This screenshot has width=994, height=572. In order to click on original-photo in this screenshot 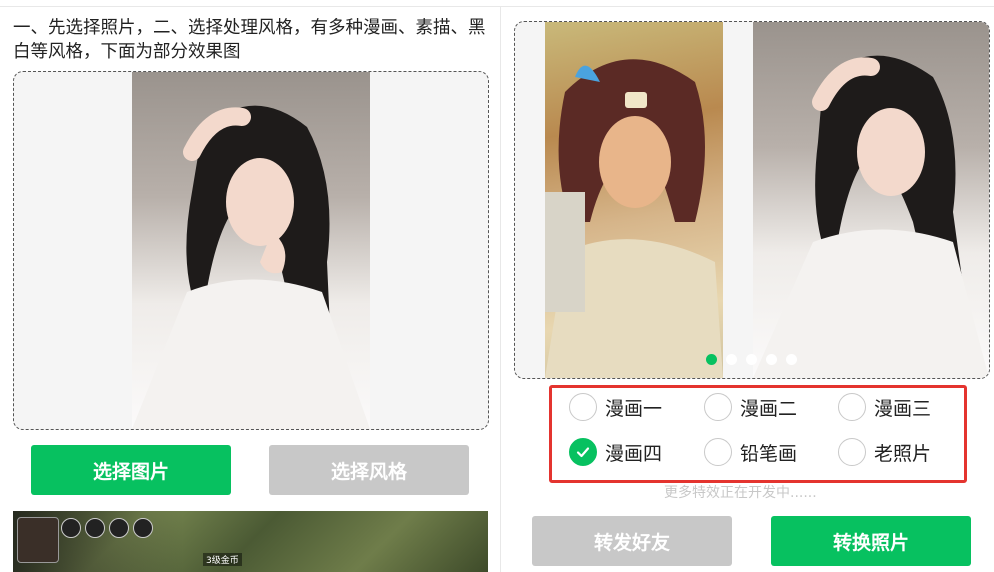, I will do `click(251, 250)`.